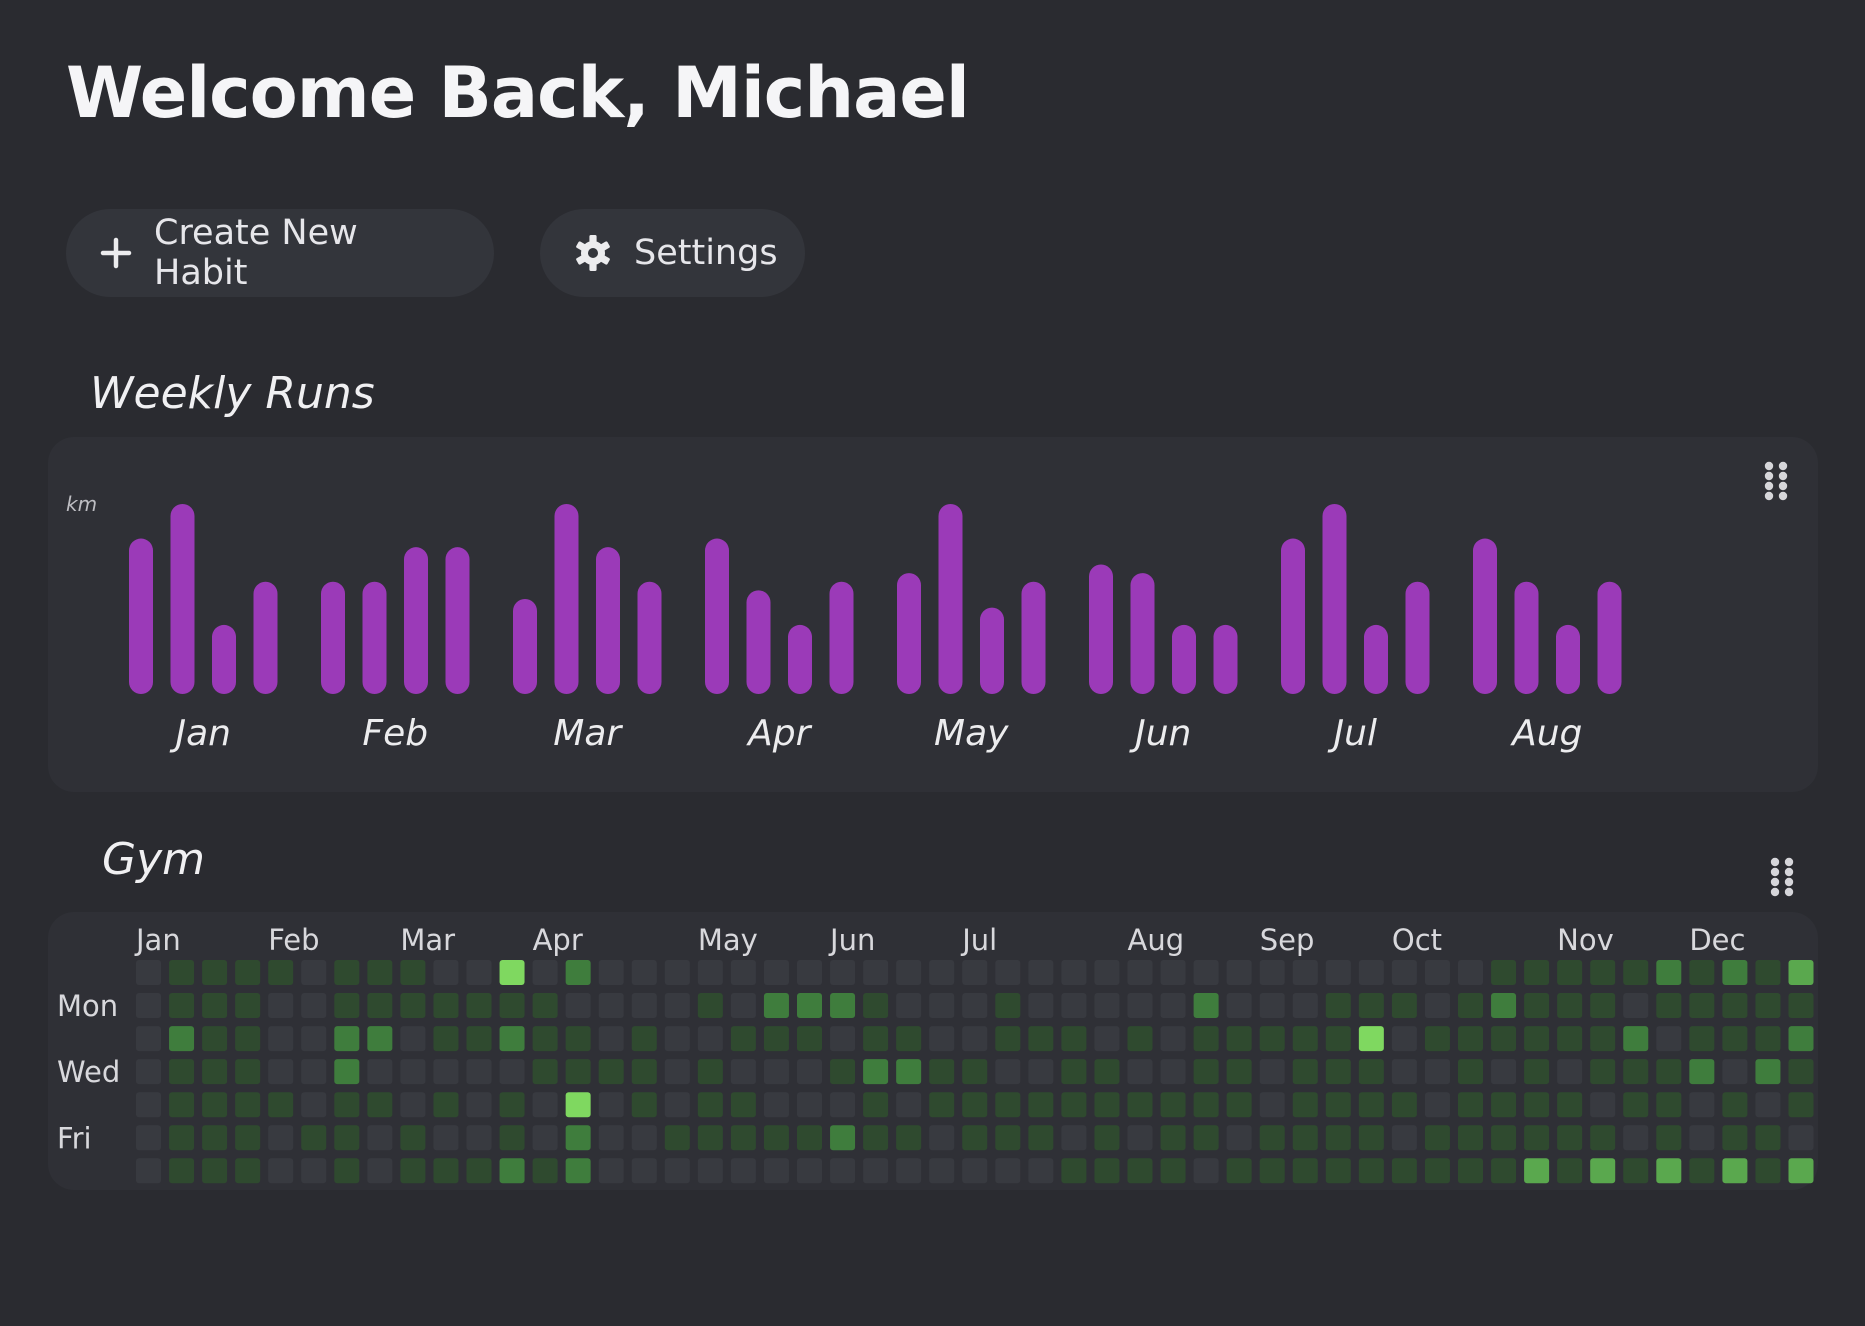 The height and width of the screenshot is (1326, 1865). What do you see at coordinates (1782, 879) in the screenshot?
I see `dots-grid-icon` at bounding box center [1782, 879].